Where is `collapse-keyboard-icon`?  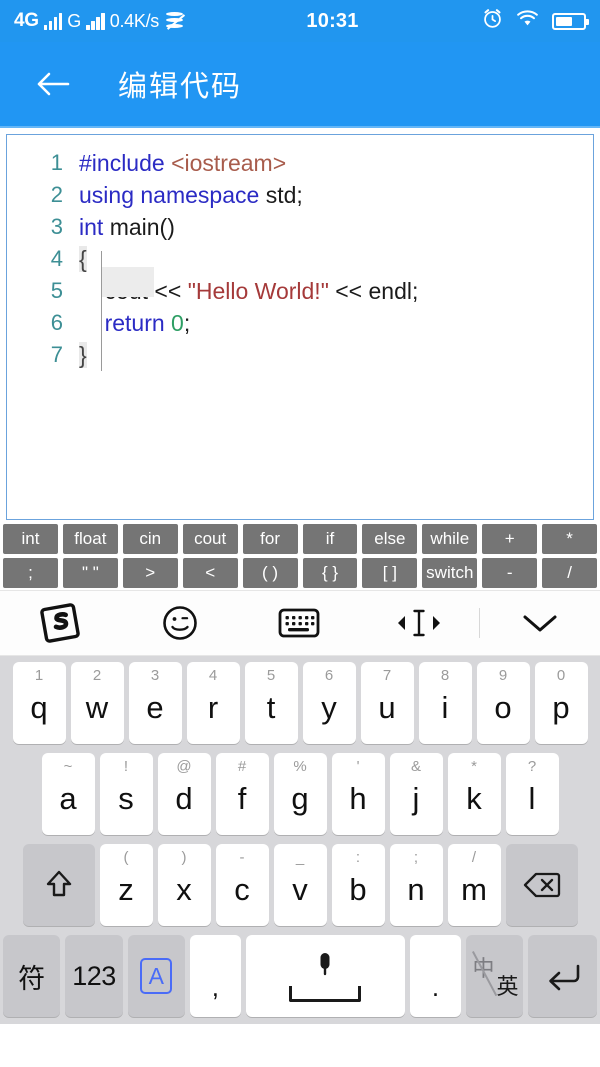 collapse-keyboard-icon is located at coordinates (540, 623).